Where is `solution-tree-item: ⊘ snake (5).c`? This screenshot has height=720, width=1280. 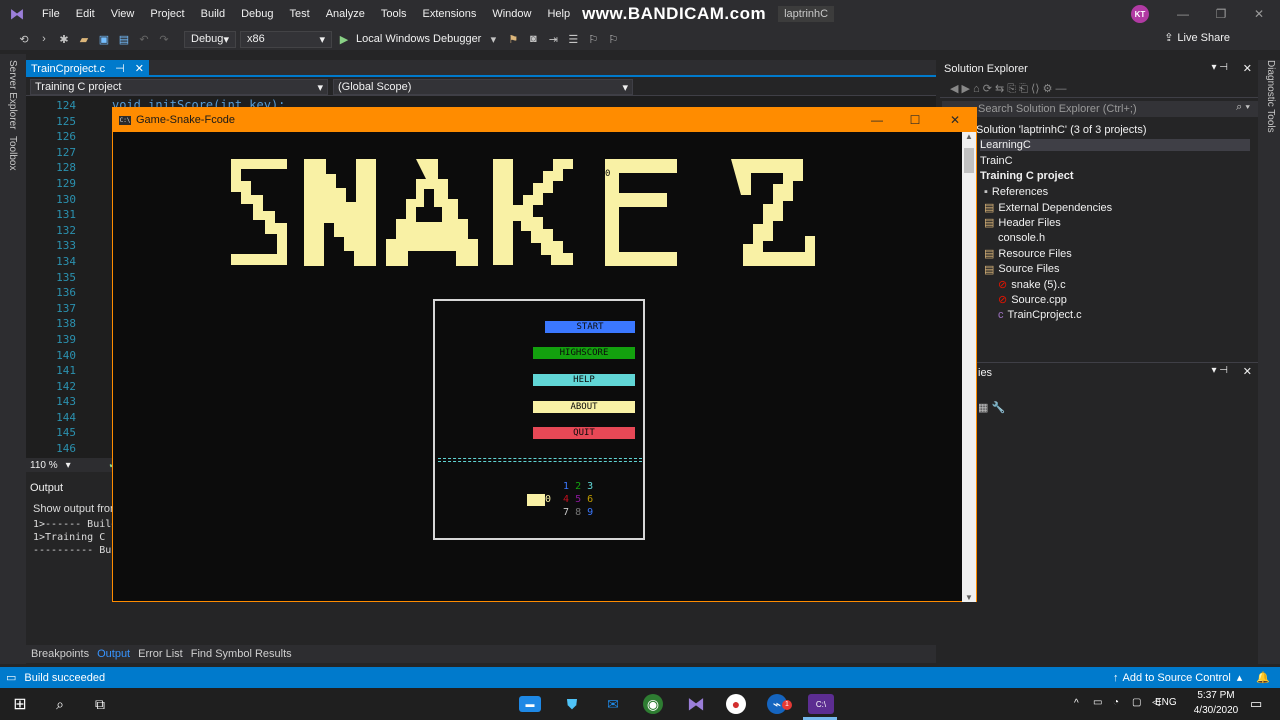
solution-tree-item: ⊘ snake (5).c is located at coordinates (1032, 285).